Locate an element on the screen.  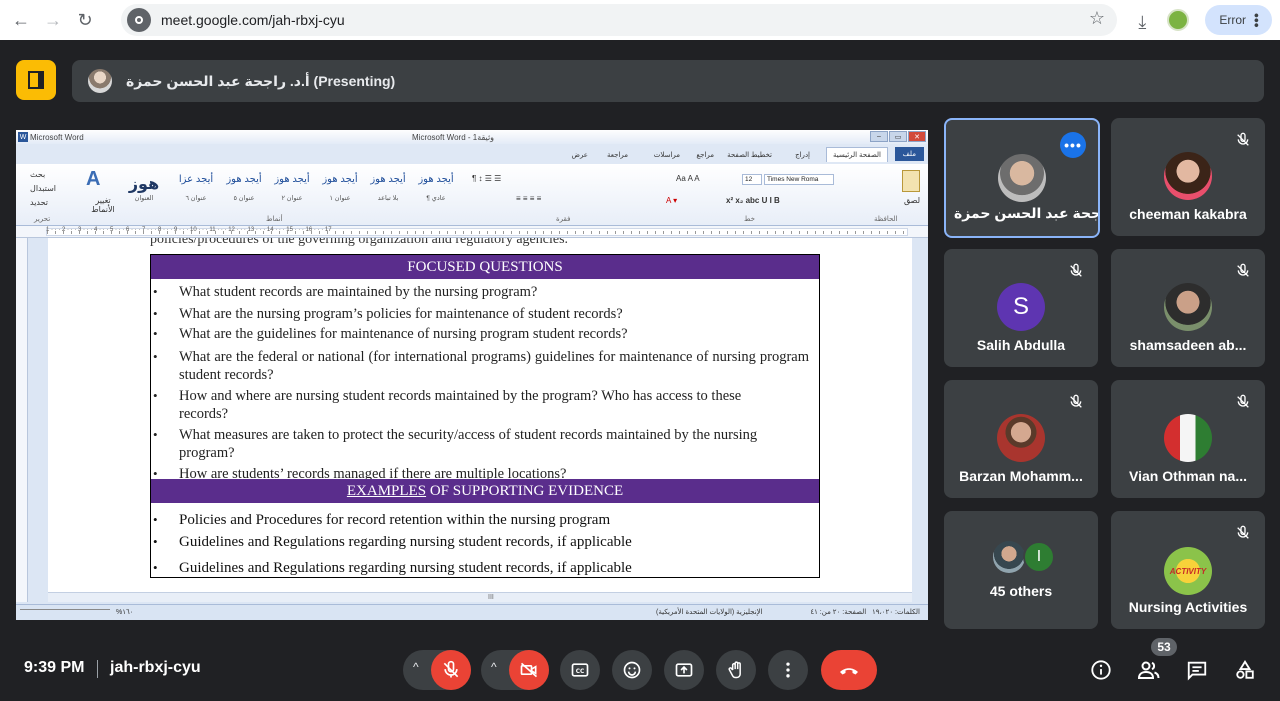
camera-options-icon: ^ is located at coordinates (494, 667).